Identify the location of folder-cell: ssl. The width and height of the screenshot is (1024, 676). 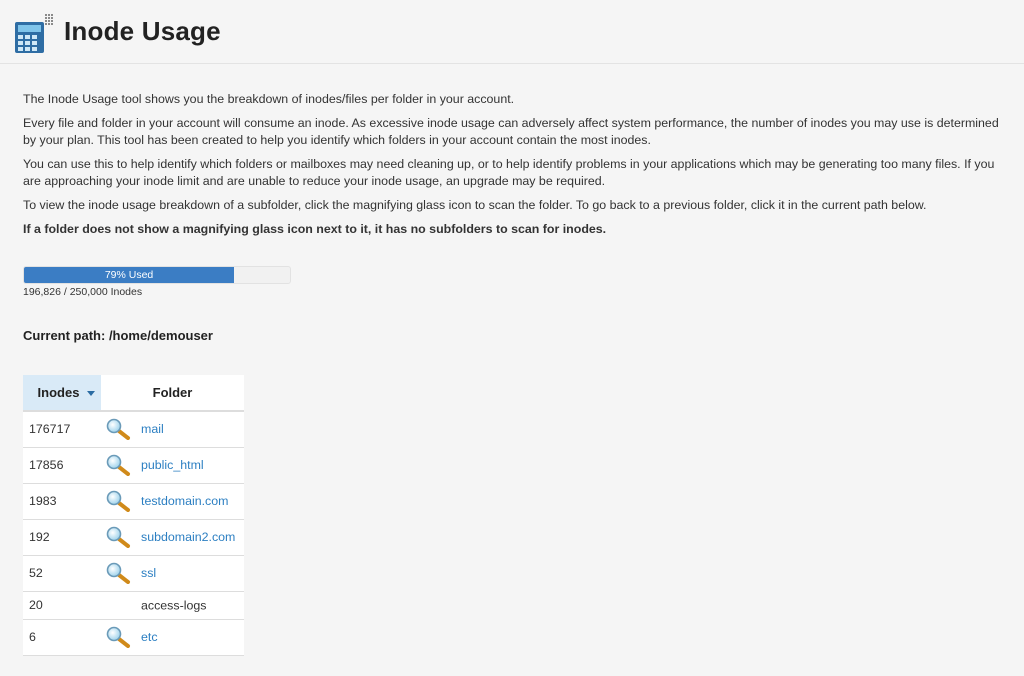
(172, 573).